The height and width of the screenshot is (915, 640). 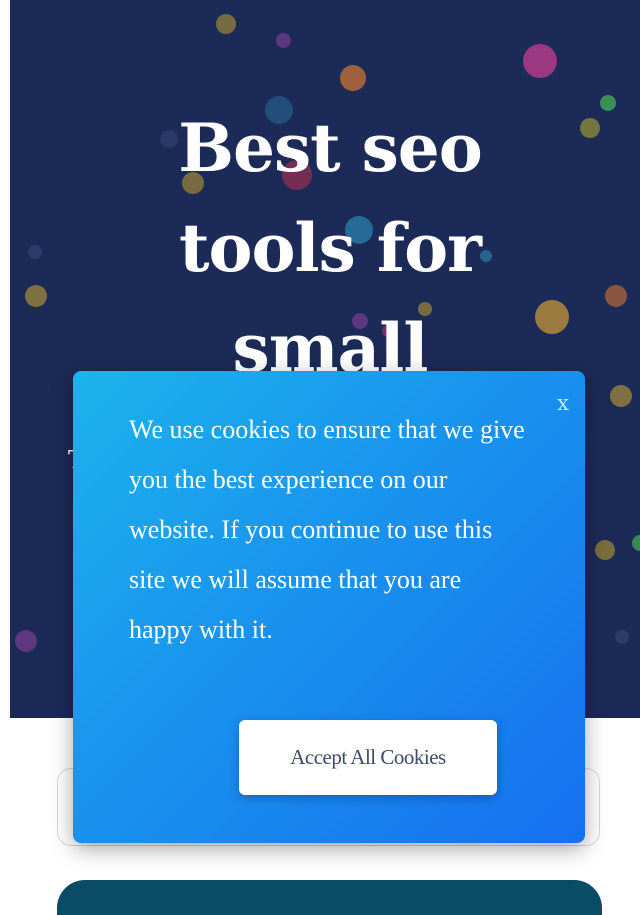 I want to click on submit-button, so click(x=329, y=897).